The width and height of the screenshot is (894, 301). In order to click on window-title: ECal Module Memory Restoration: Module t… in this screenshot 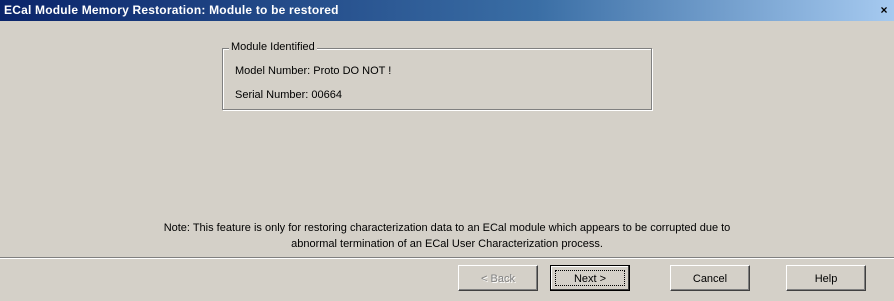, I will do `click(171, 10)`.